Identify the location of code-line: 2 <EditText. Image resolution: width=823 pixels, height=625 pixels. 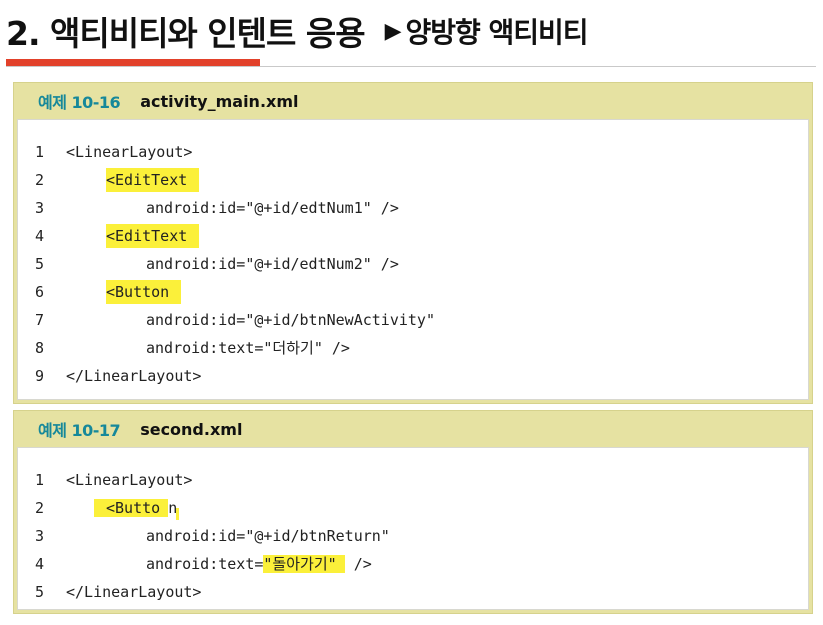
(413, 180).